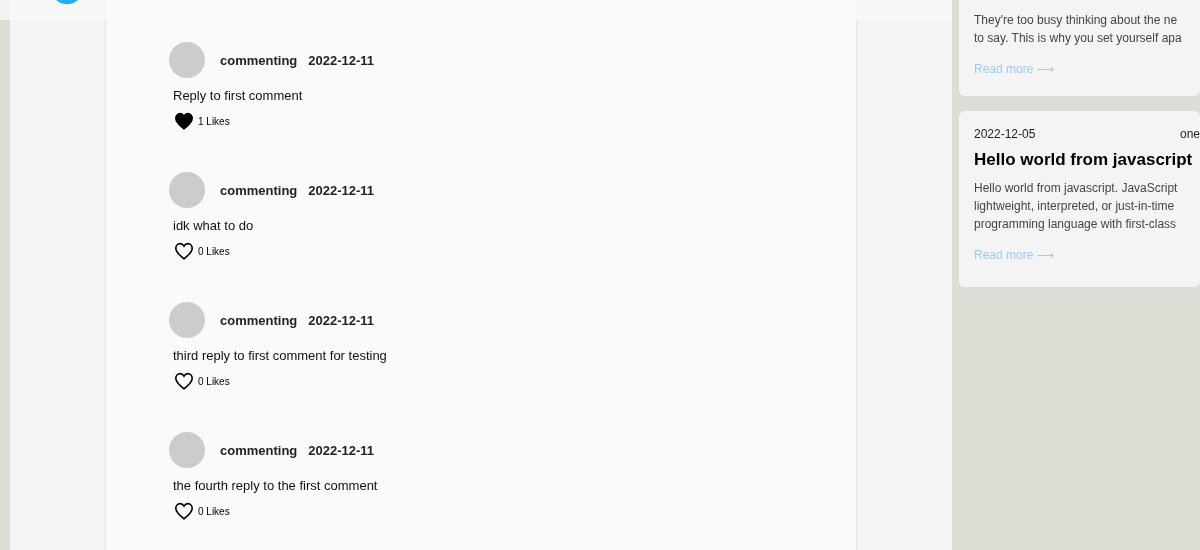 Image resolution: width=1200 pixels, height=550 pixels. Describe the element at coordinates (1087, 160) in the screenshot. I see `post-title: Hello world from javascript` at that location.